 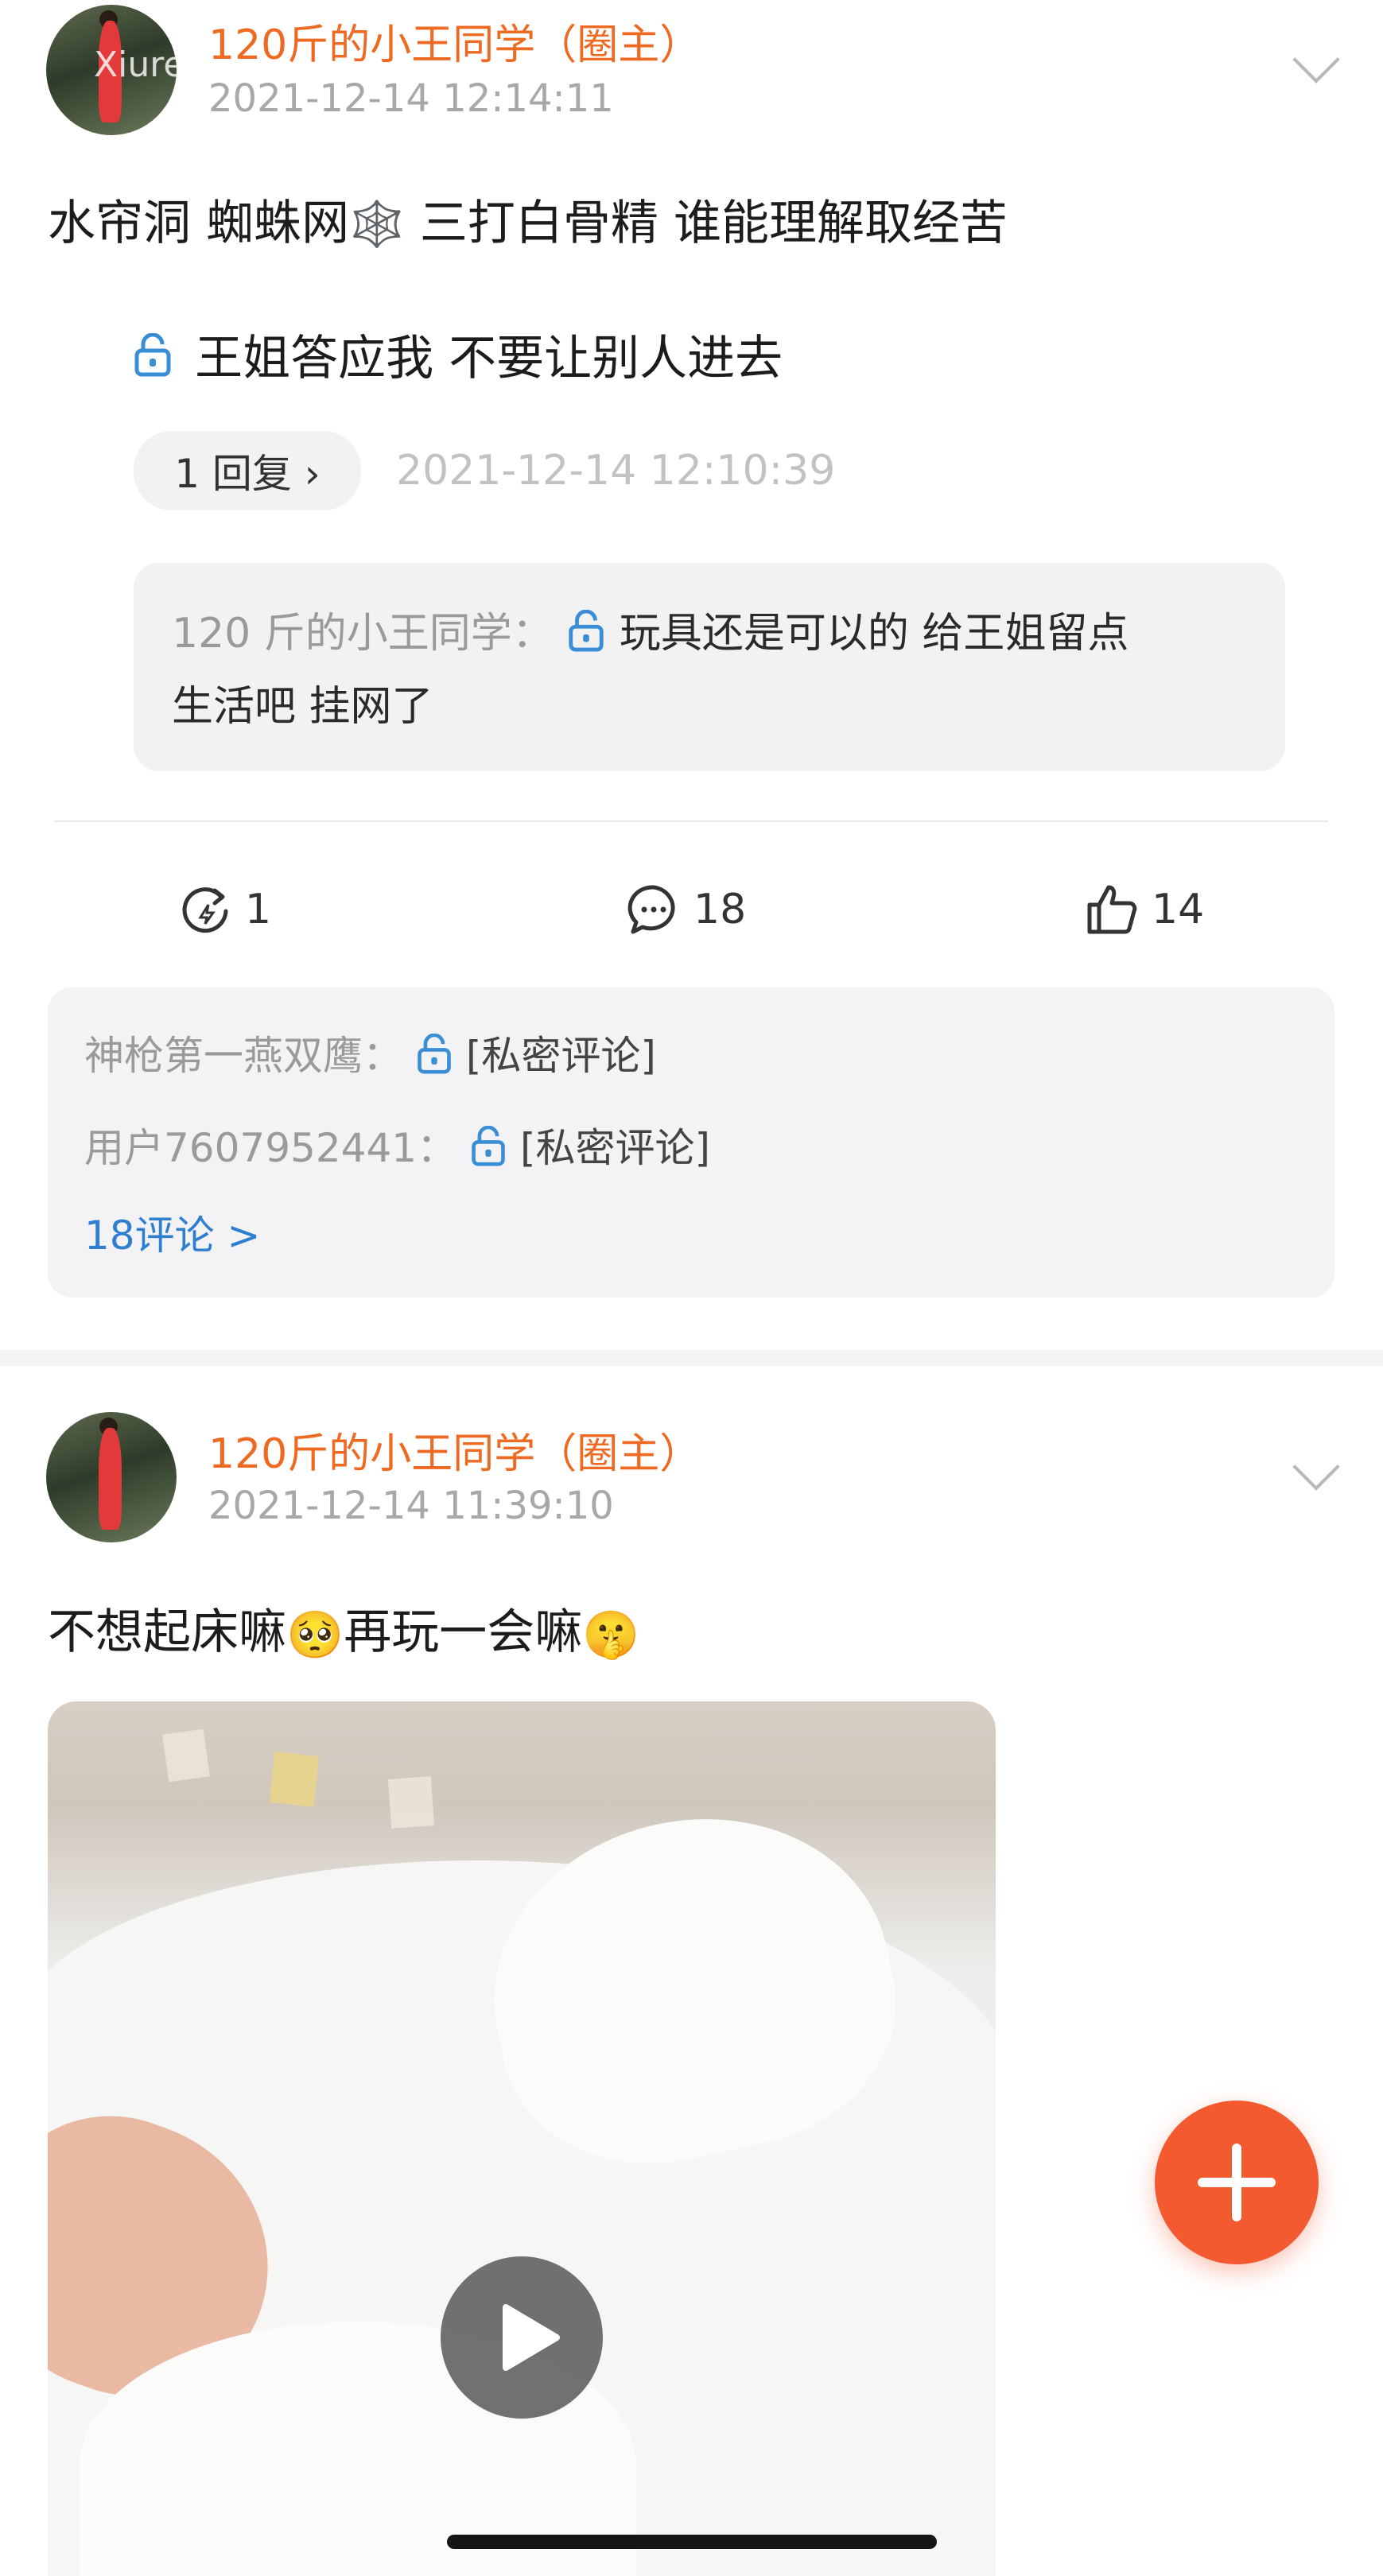 I want to click on post-separator, so click(x=691, y=1358).